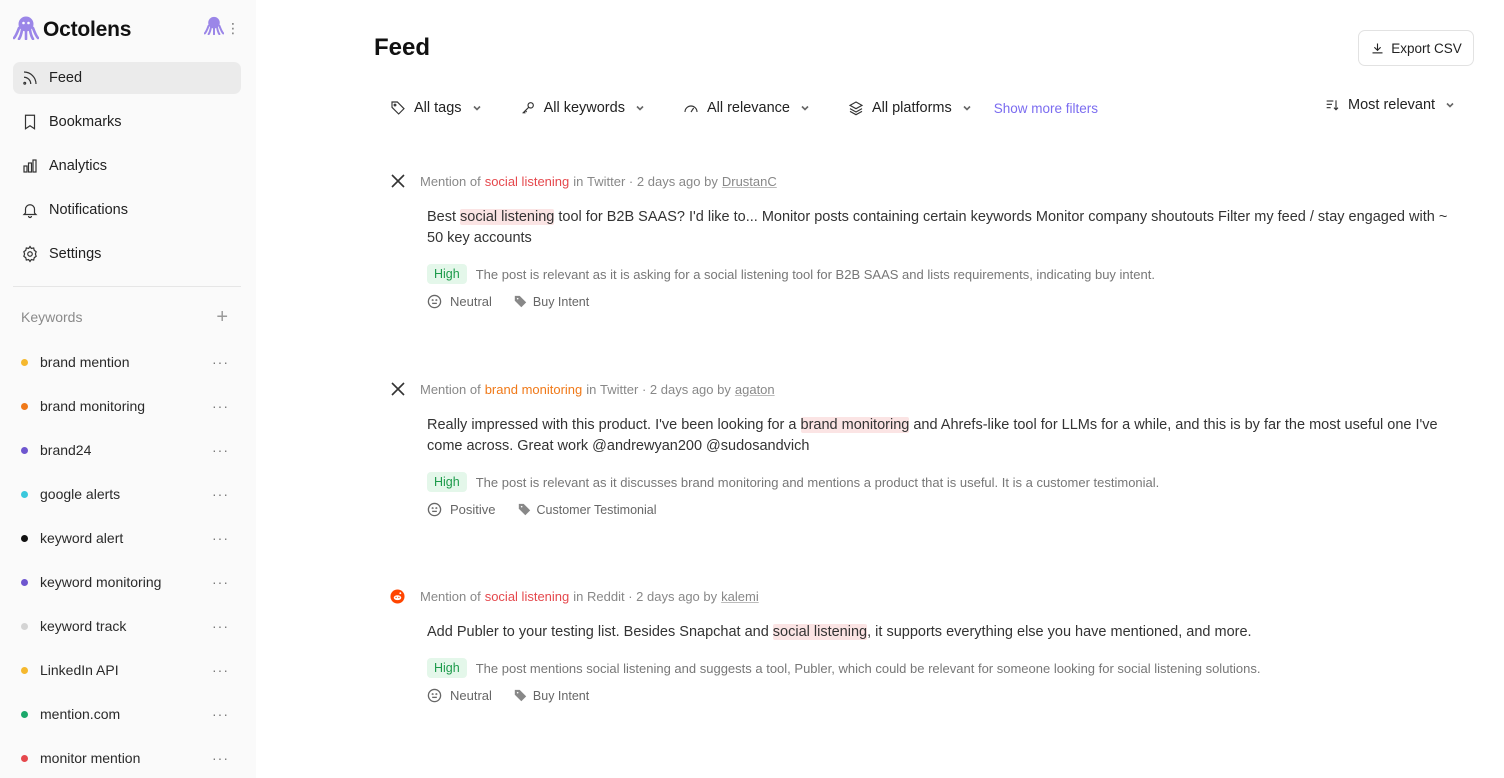  Describe the element at coordinates (125, 714) in the screenshot. I see `keyword-item: mention.com ···` at that location.